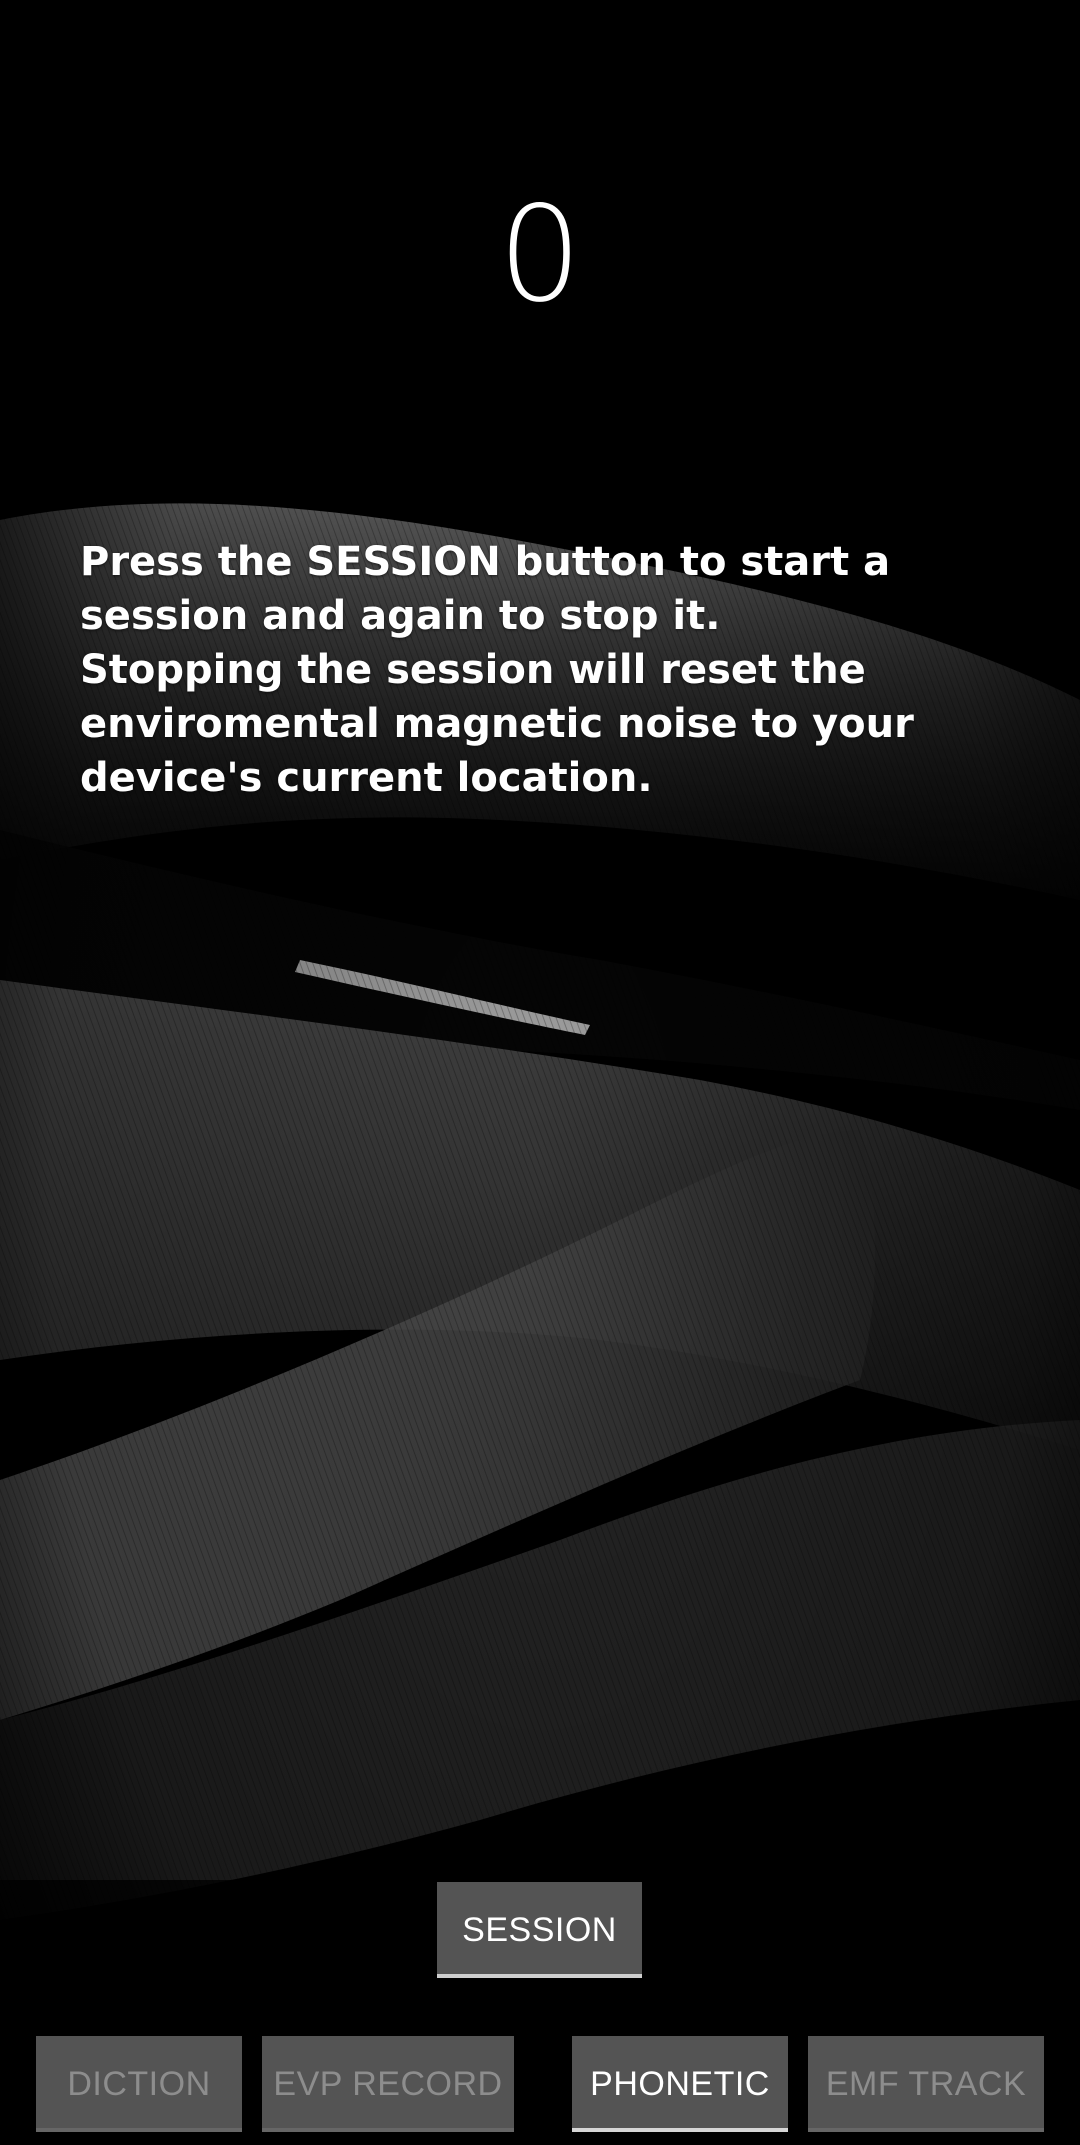 This screenshot has height=2145, width=1080. What do you see at coordinates (926, 2084) in the screenshot?
I see `emf-track-button: EMF TRACK` at bounding box center [926, 2084].